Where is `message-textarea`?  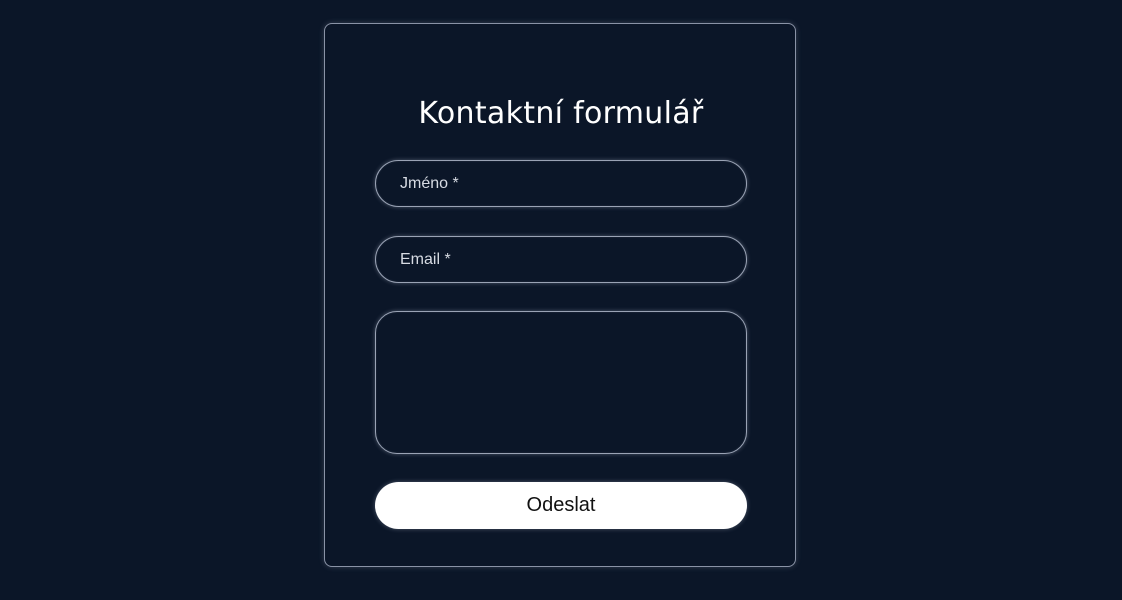
message-textarea is located at coordinates (561, 382).